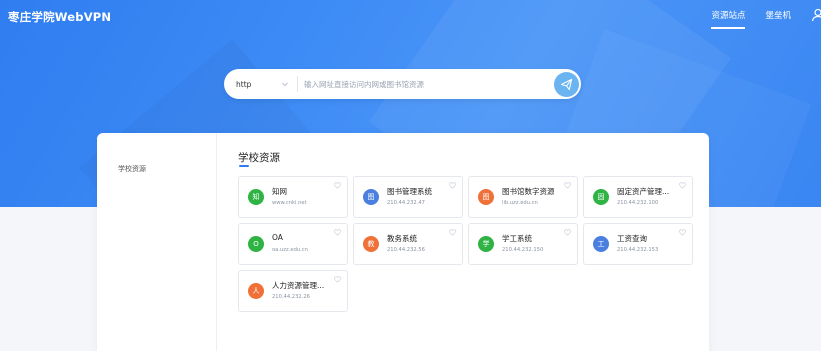 The width and height of the screenshot is (821, 351). What do you see at coordinates (279, 191) in the screenshot?
I see `resource-name: 知网` at bounding box center [279, 191].